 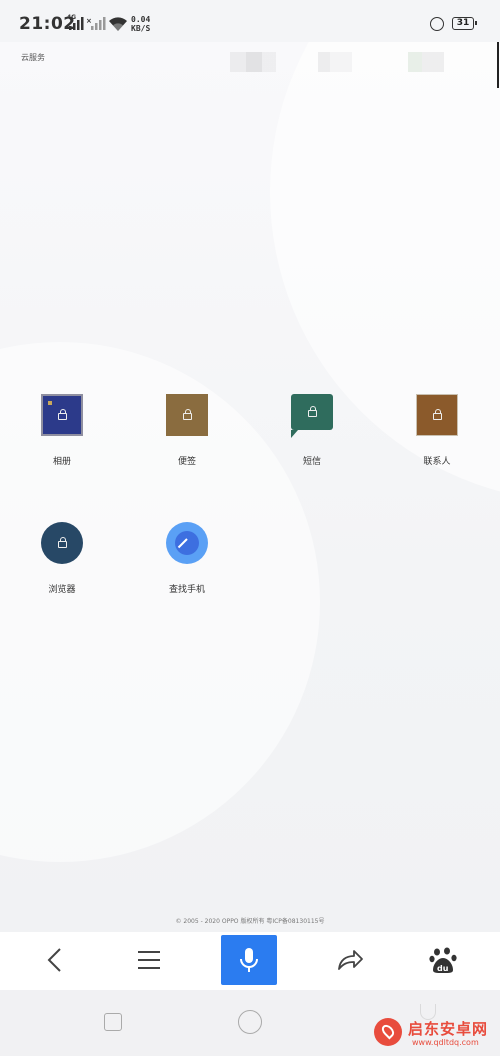 I want to click on back-icon, so click(x=54, y=960).